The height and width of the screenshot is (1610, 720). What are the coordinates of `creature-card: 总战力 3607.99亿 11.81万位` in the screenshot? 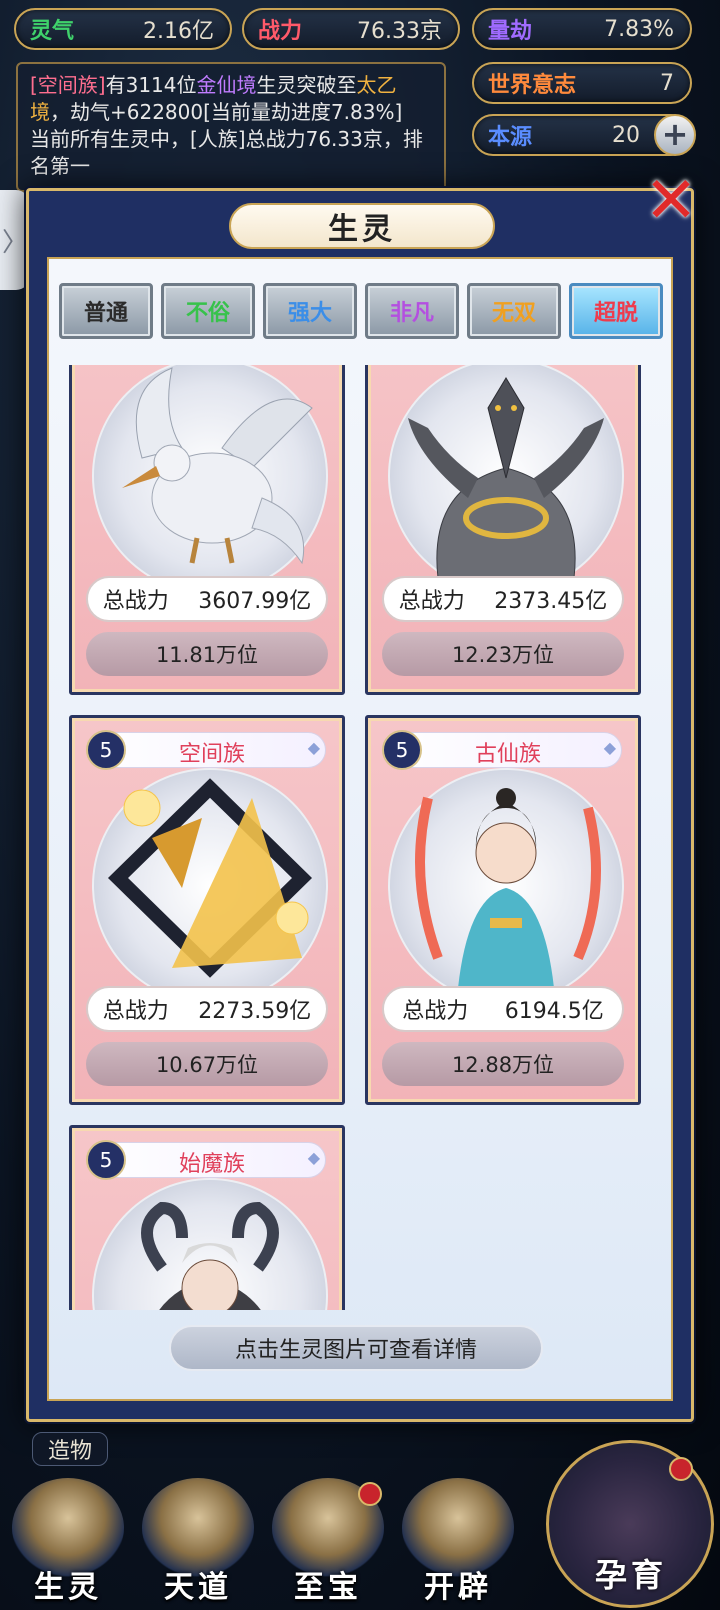 It's located at (207, 530).